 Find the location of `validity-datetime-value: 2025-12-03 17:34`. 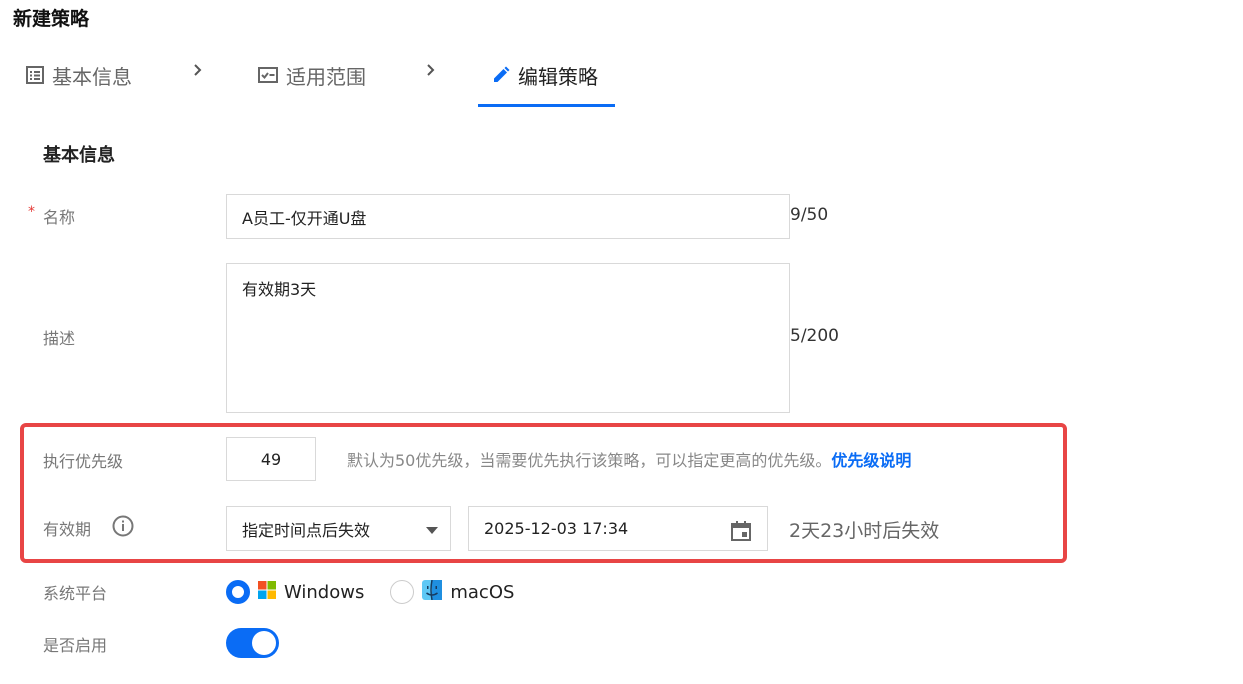

validity-datetime-value: 2025-12-03 17:34 is located at coordinates (556, 528).